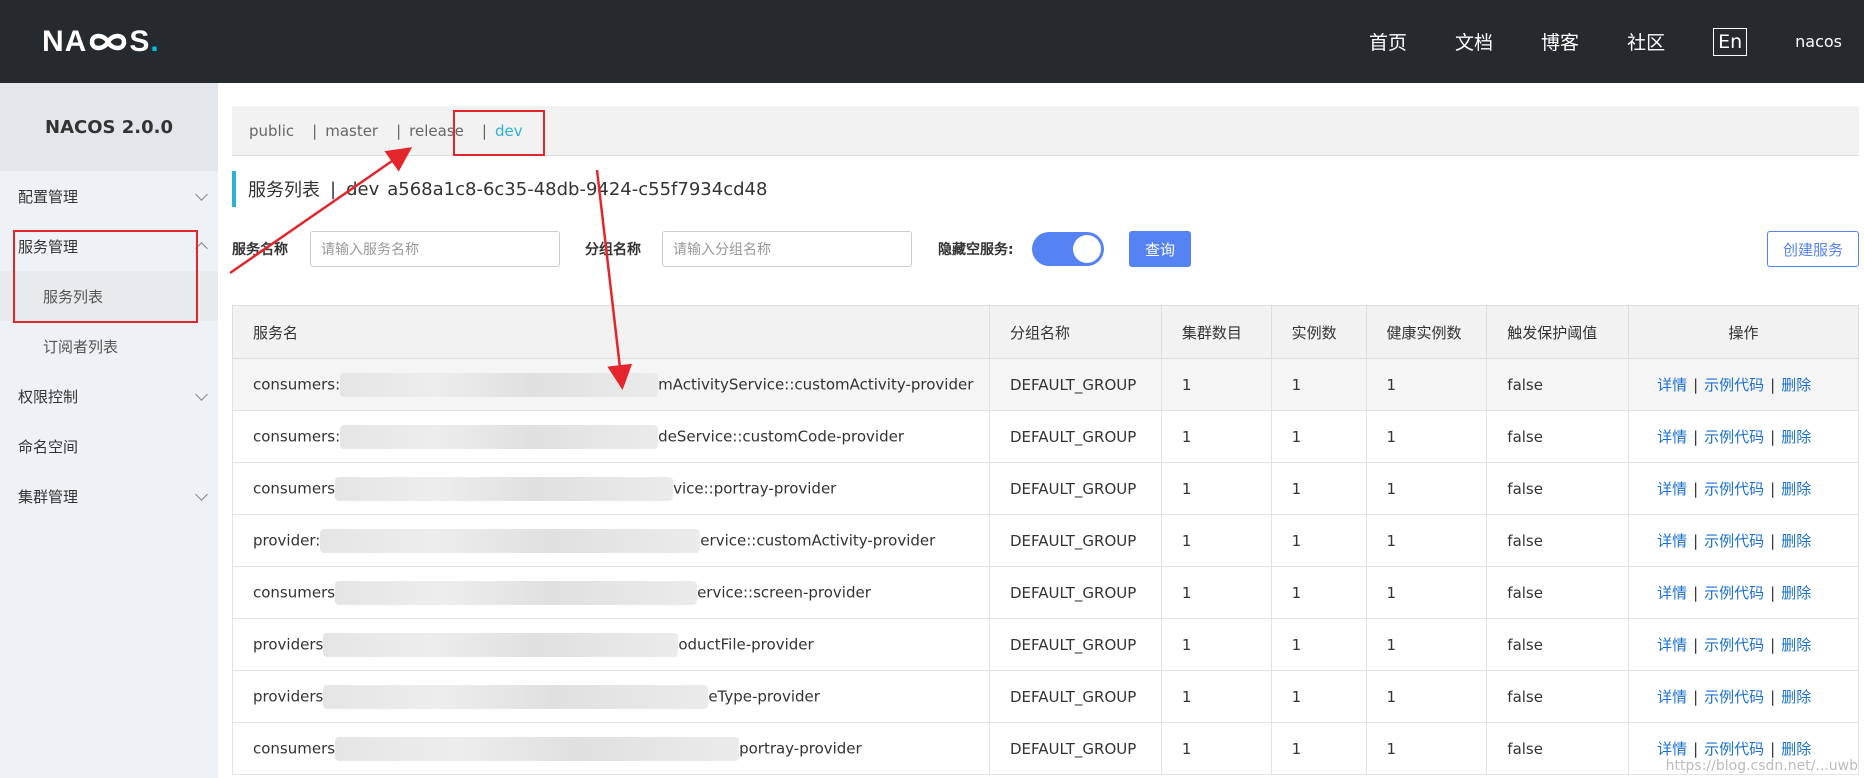 The height and width of the screenshot is (778, 1864). Describe the element at coordinates (1761, 766) in the screenshot. I see `watermark-text: https://blog.csdn.net/...uwb` at that location.